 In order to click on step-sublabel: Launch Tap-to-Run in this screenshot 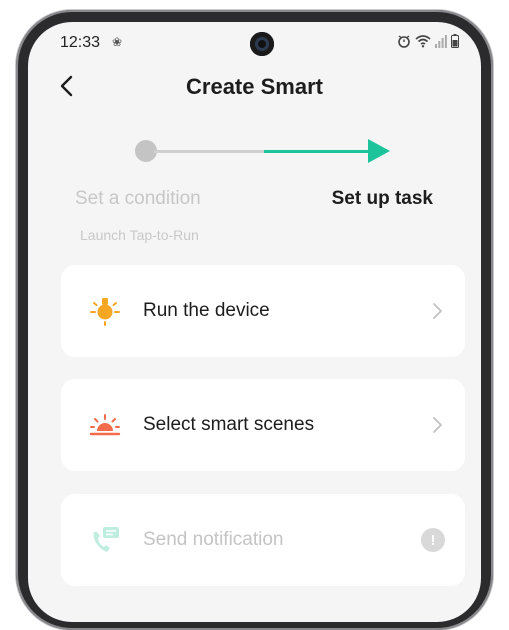, I will do `click(139, 235)`.